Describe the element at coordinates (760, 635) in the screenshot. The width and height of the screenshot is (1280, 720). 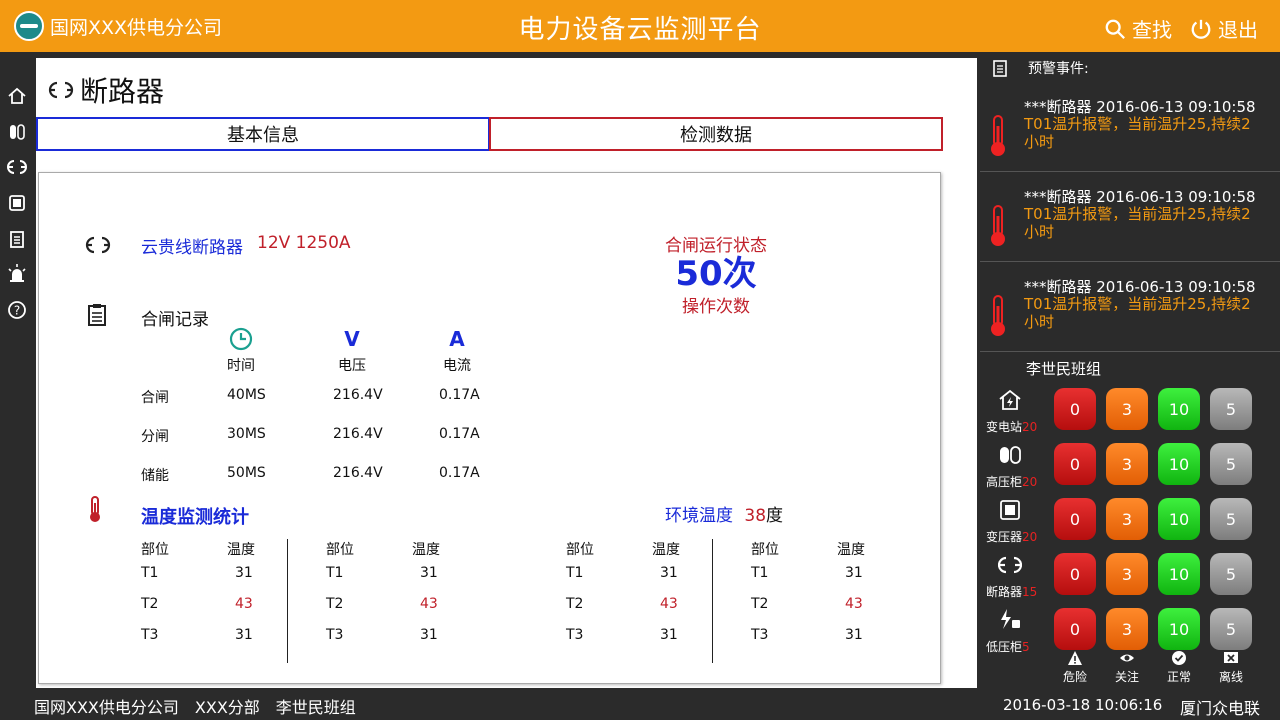
I see `temp-part: T3` at that location.